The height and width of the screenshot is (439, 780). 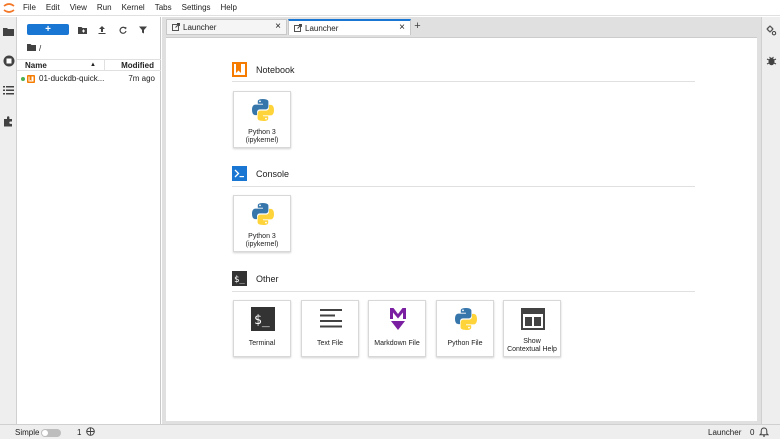 I want to click on list-item: 01-duckdb-quick... 7m ago, so click(x=89, y=79).